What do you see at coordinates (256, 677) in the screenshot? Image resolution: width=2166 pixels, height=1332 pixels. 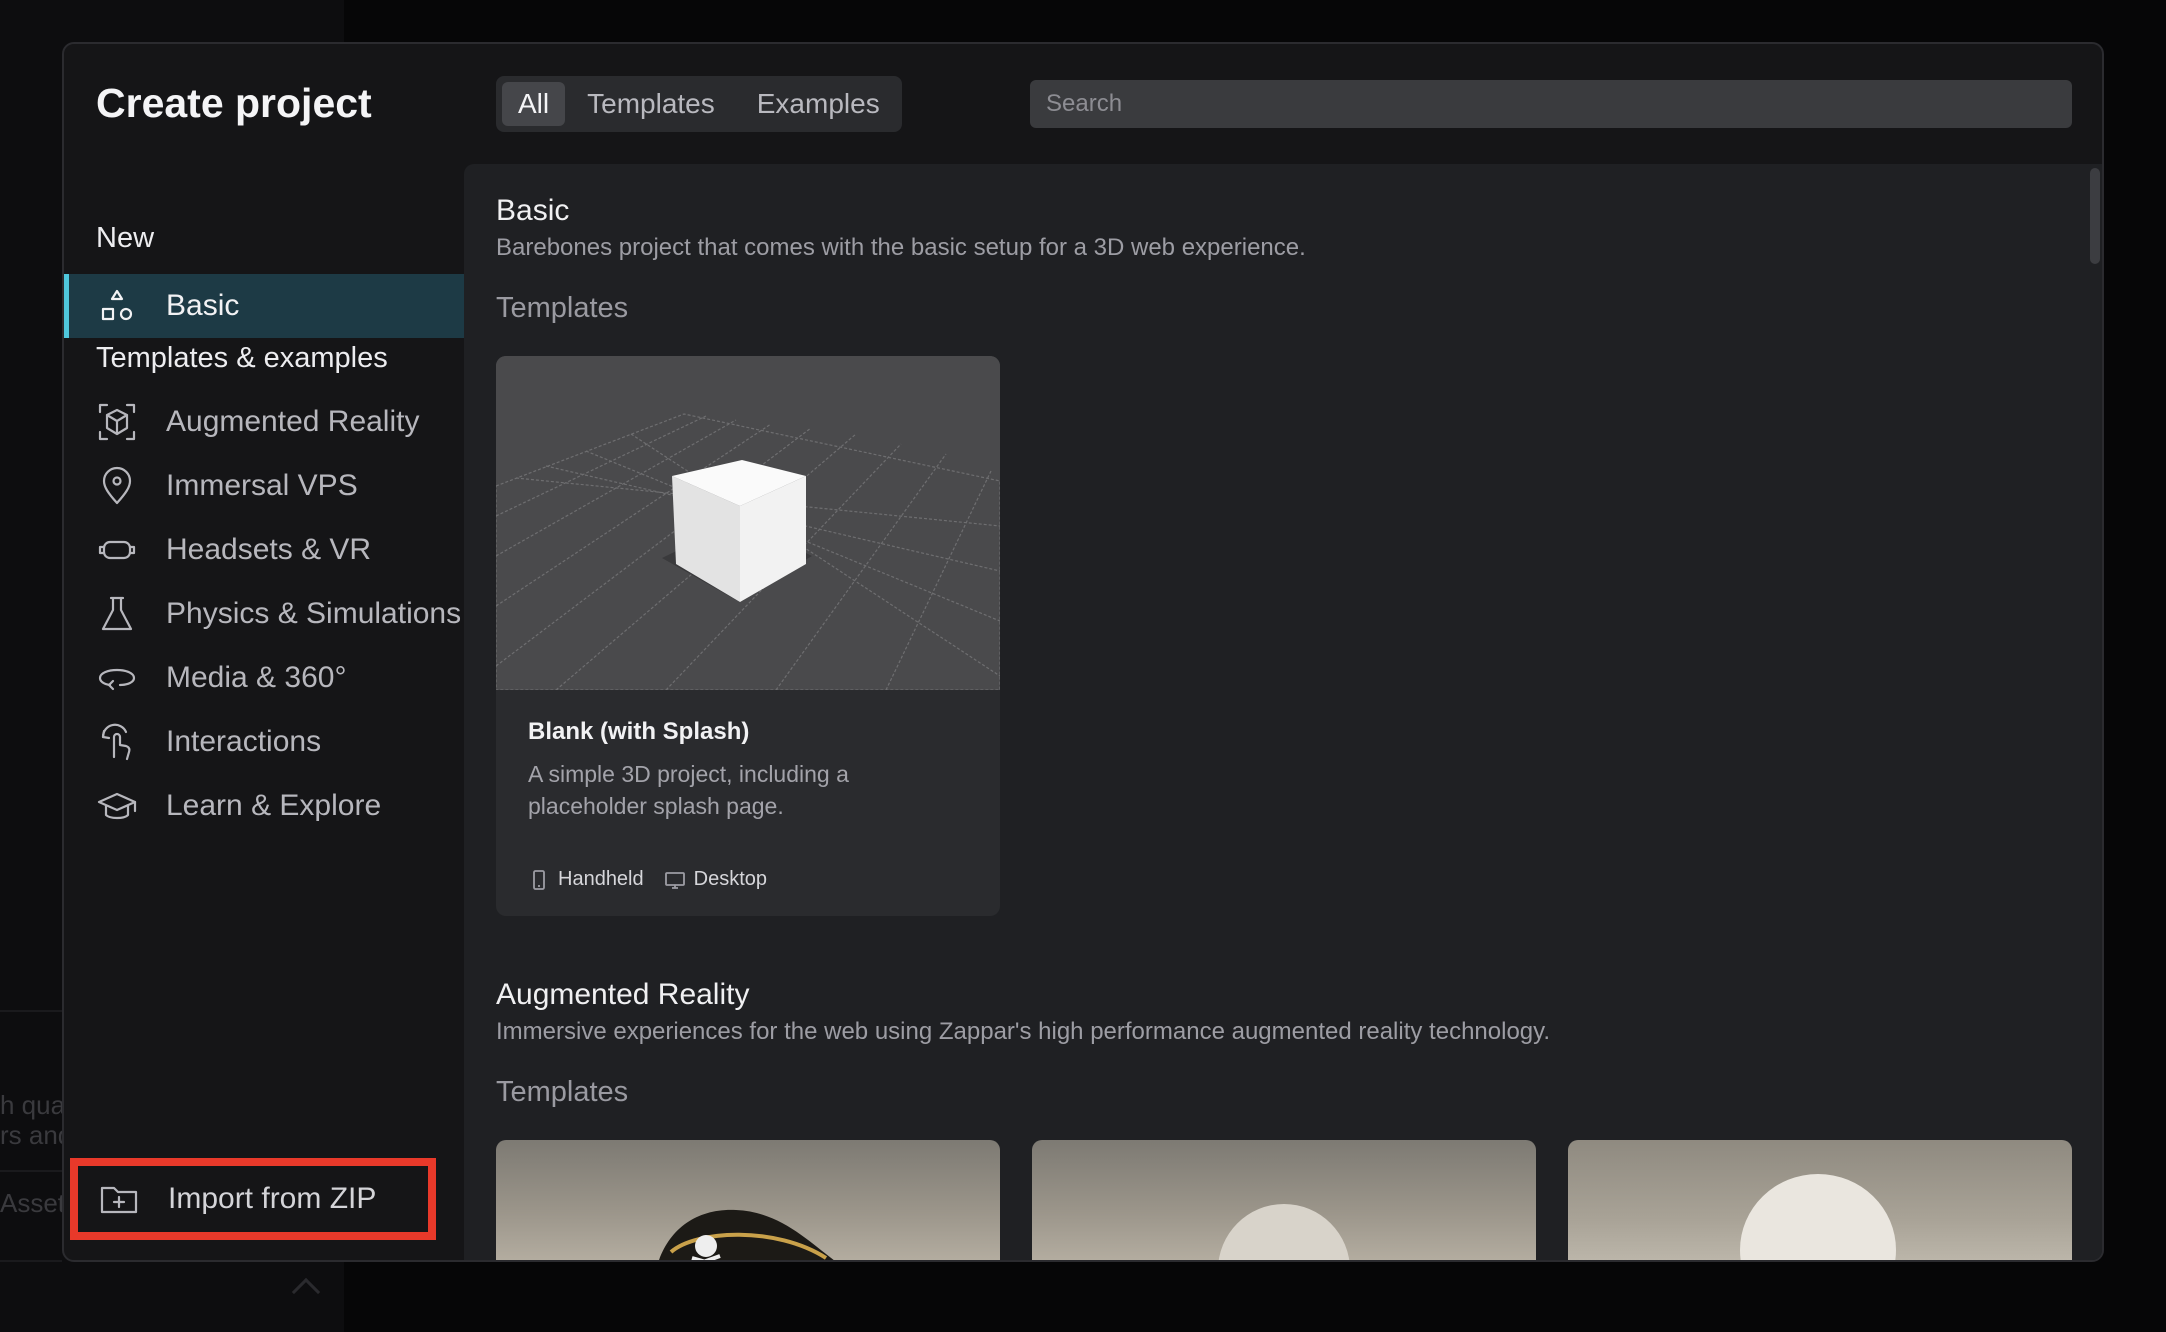 I see `sidebar-item-label: Media & 360°` at bounding box center [256, 677].